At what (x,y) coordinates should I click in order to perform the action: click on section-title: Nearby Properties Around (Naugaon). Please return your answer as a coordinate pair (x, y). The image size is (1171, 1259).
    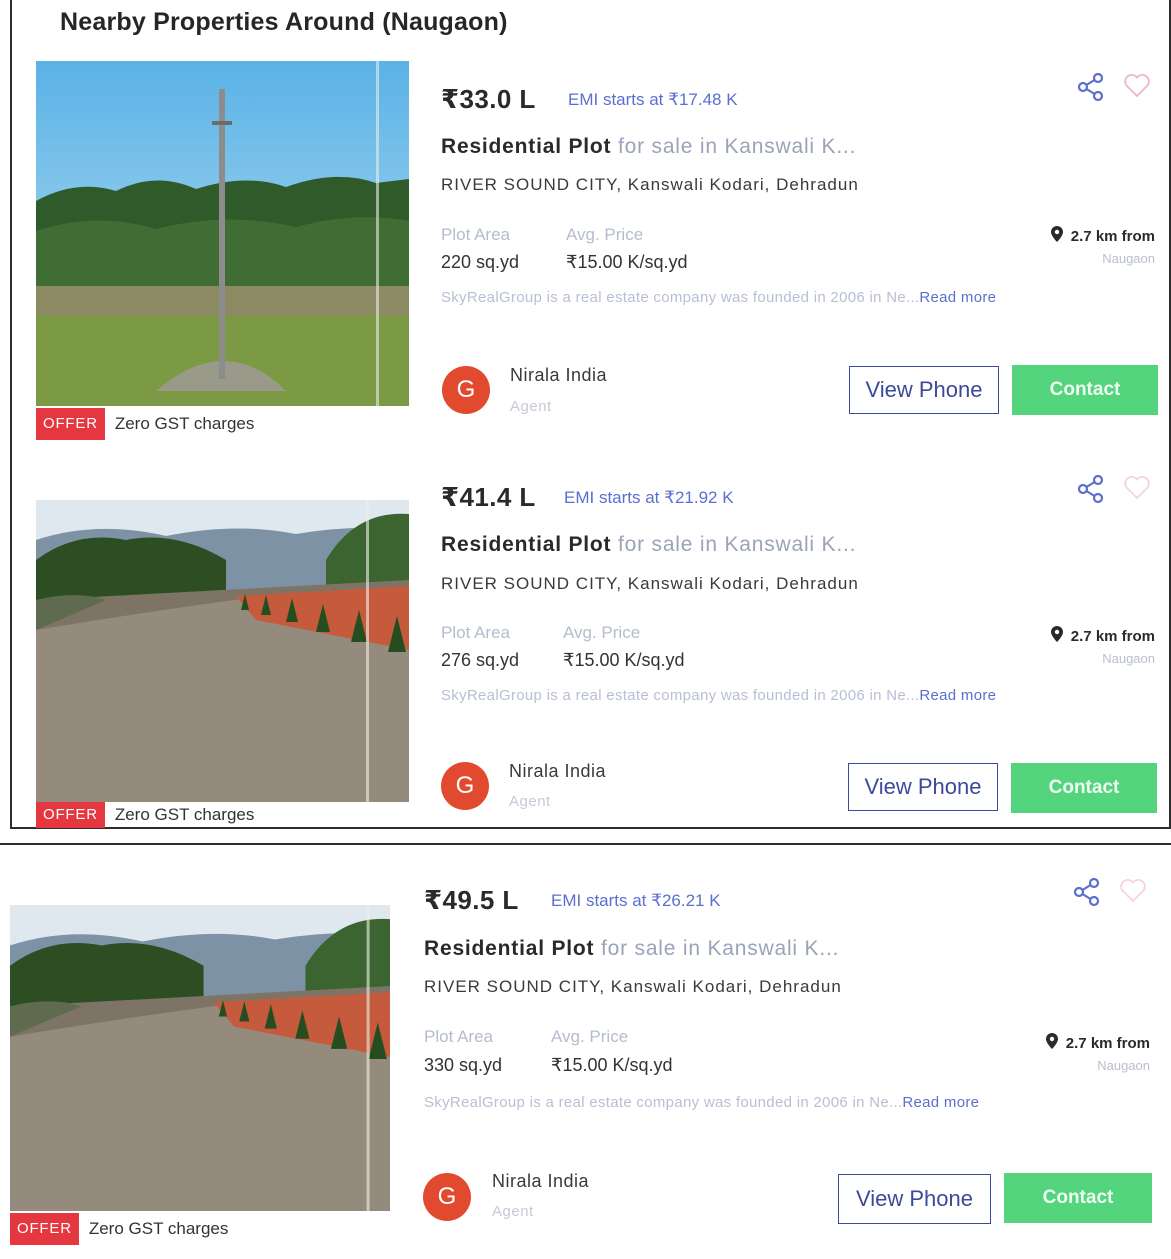
    Looking at the image, I should click on (284, 22).